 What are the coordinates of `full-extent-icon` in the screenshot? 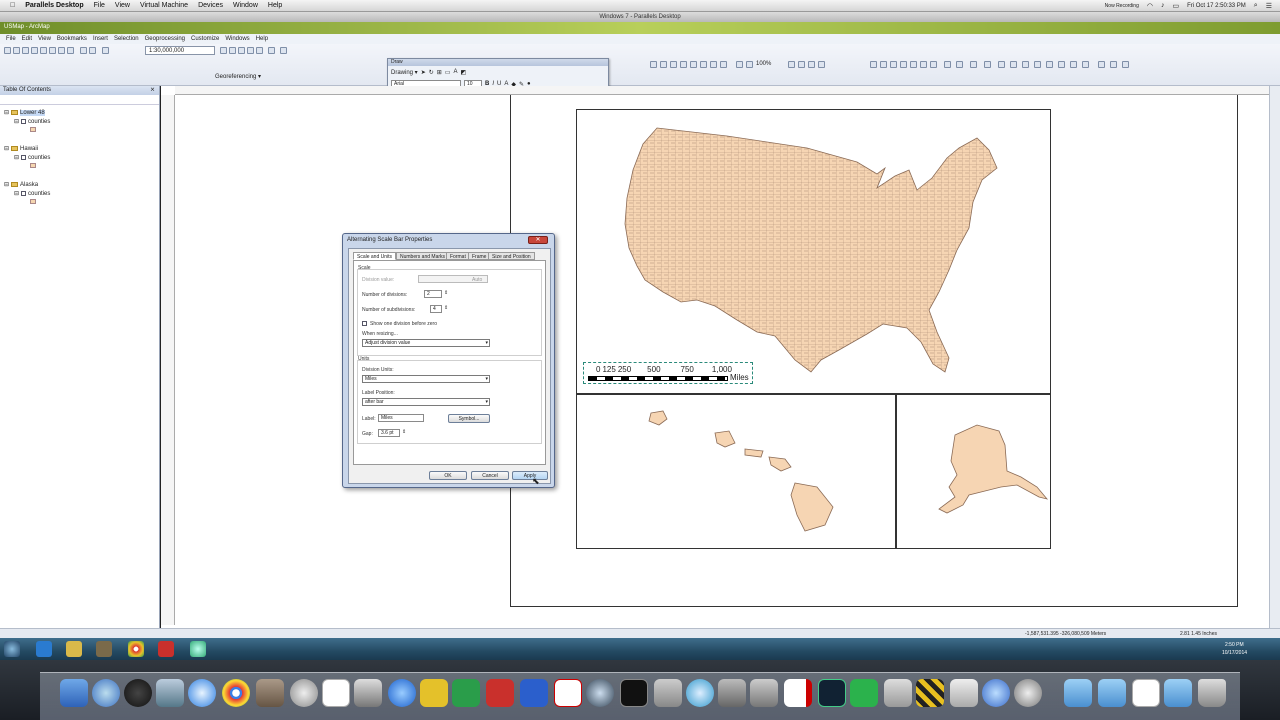 It's located at (903, 64).